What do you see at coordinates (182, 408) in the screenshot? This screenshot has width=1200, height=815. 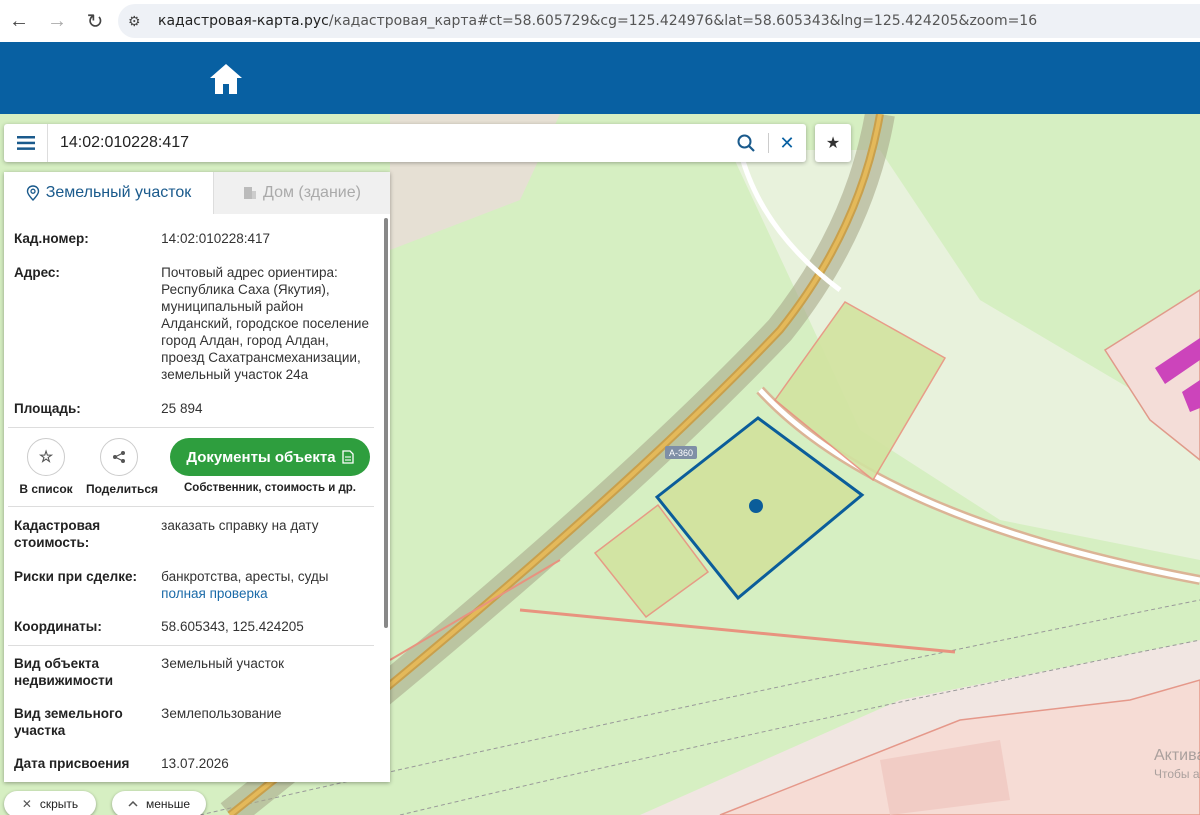 I see `area-value: 25 894` at bounding box center [182, 408].